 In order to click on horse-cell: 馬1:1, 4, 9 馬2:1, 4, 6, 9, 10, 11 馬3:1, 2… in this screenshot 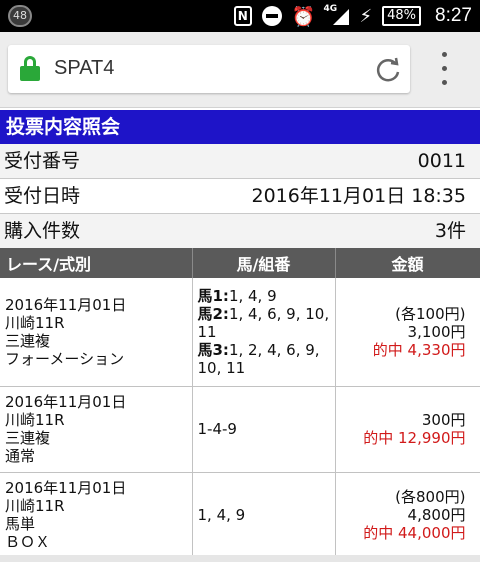, I will do `click(264, 332)`.